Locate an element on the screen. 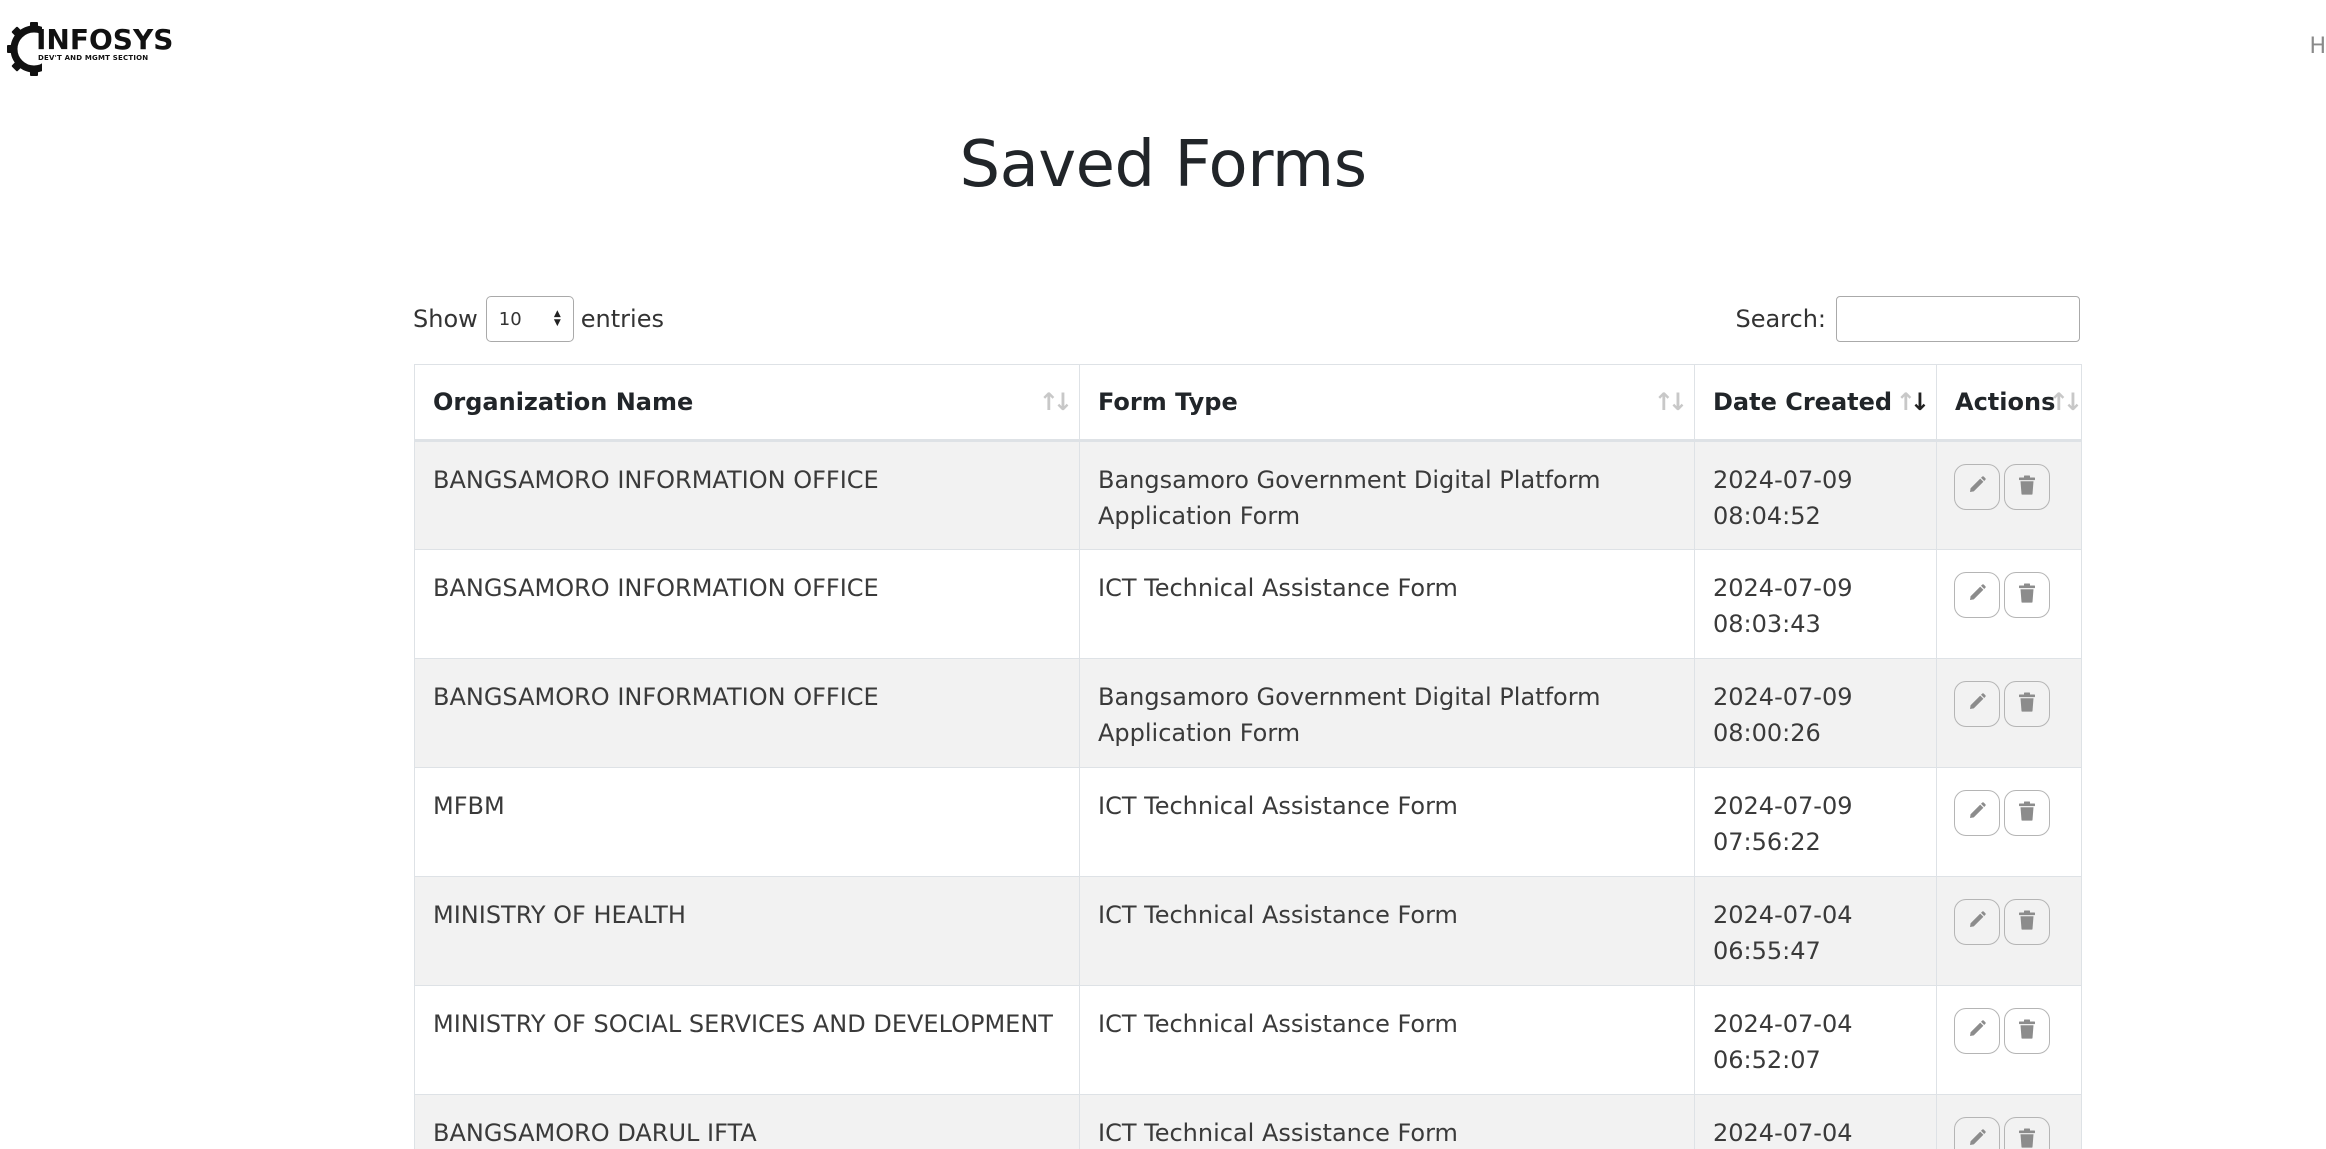 The height and width of the screenshot is (1149, 2326). entries-select-value: 10 is located at coordinates (510, 319).